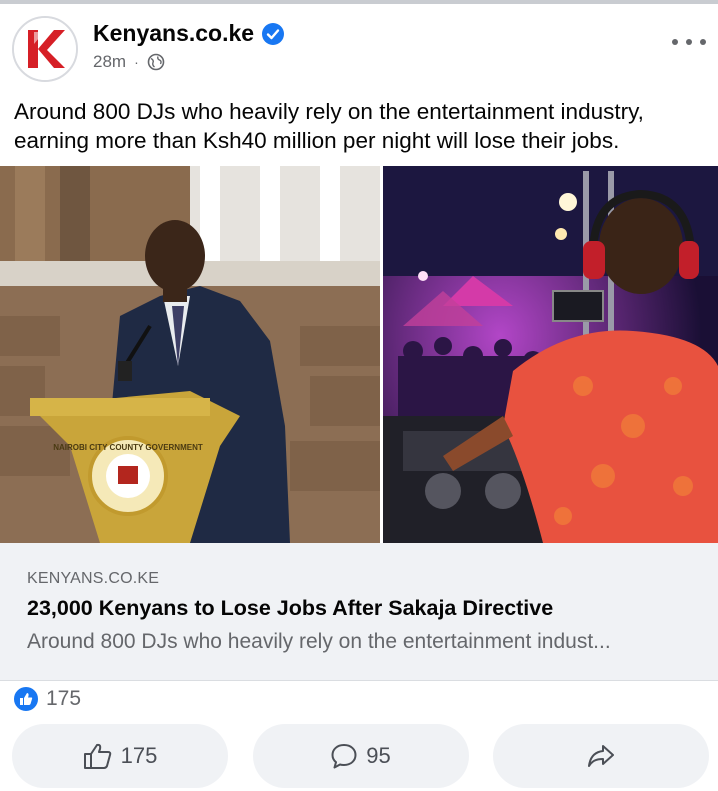 The width and height of the screenshot is (718, 791). I want to click on thumbs-up-icon, so click(97, 756).